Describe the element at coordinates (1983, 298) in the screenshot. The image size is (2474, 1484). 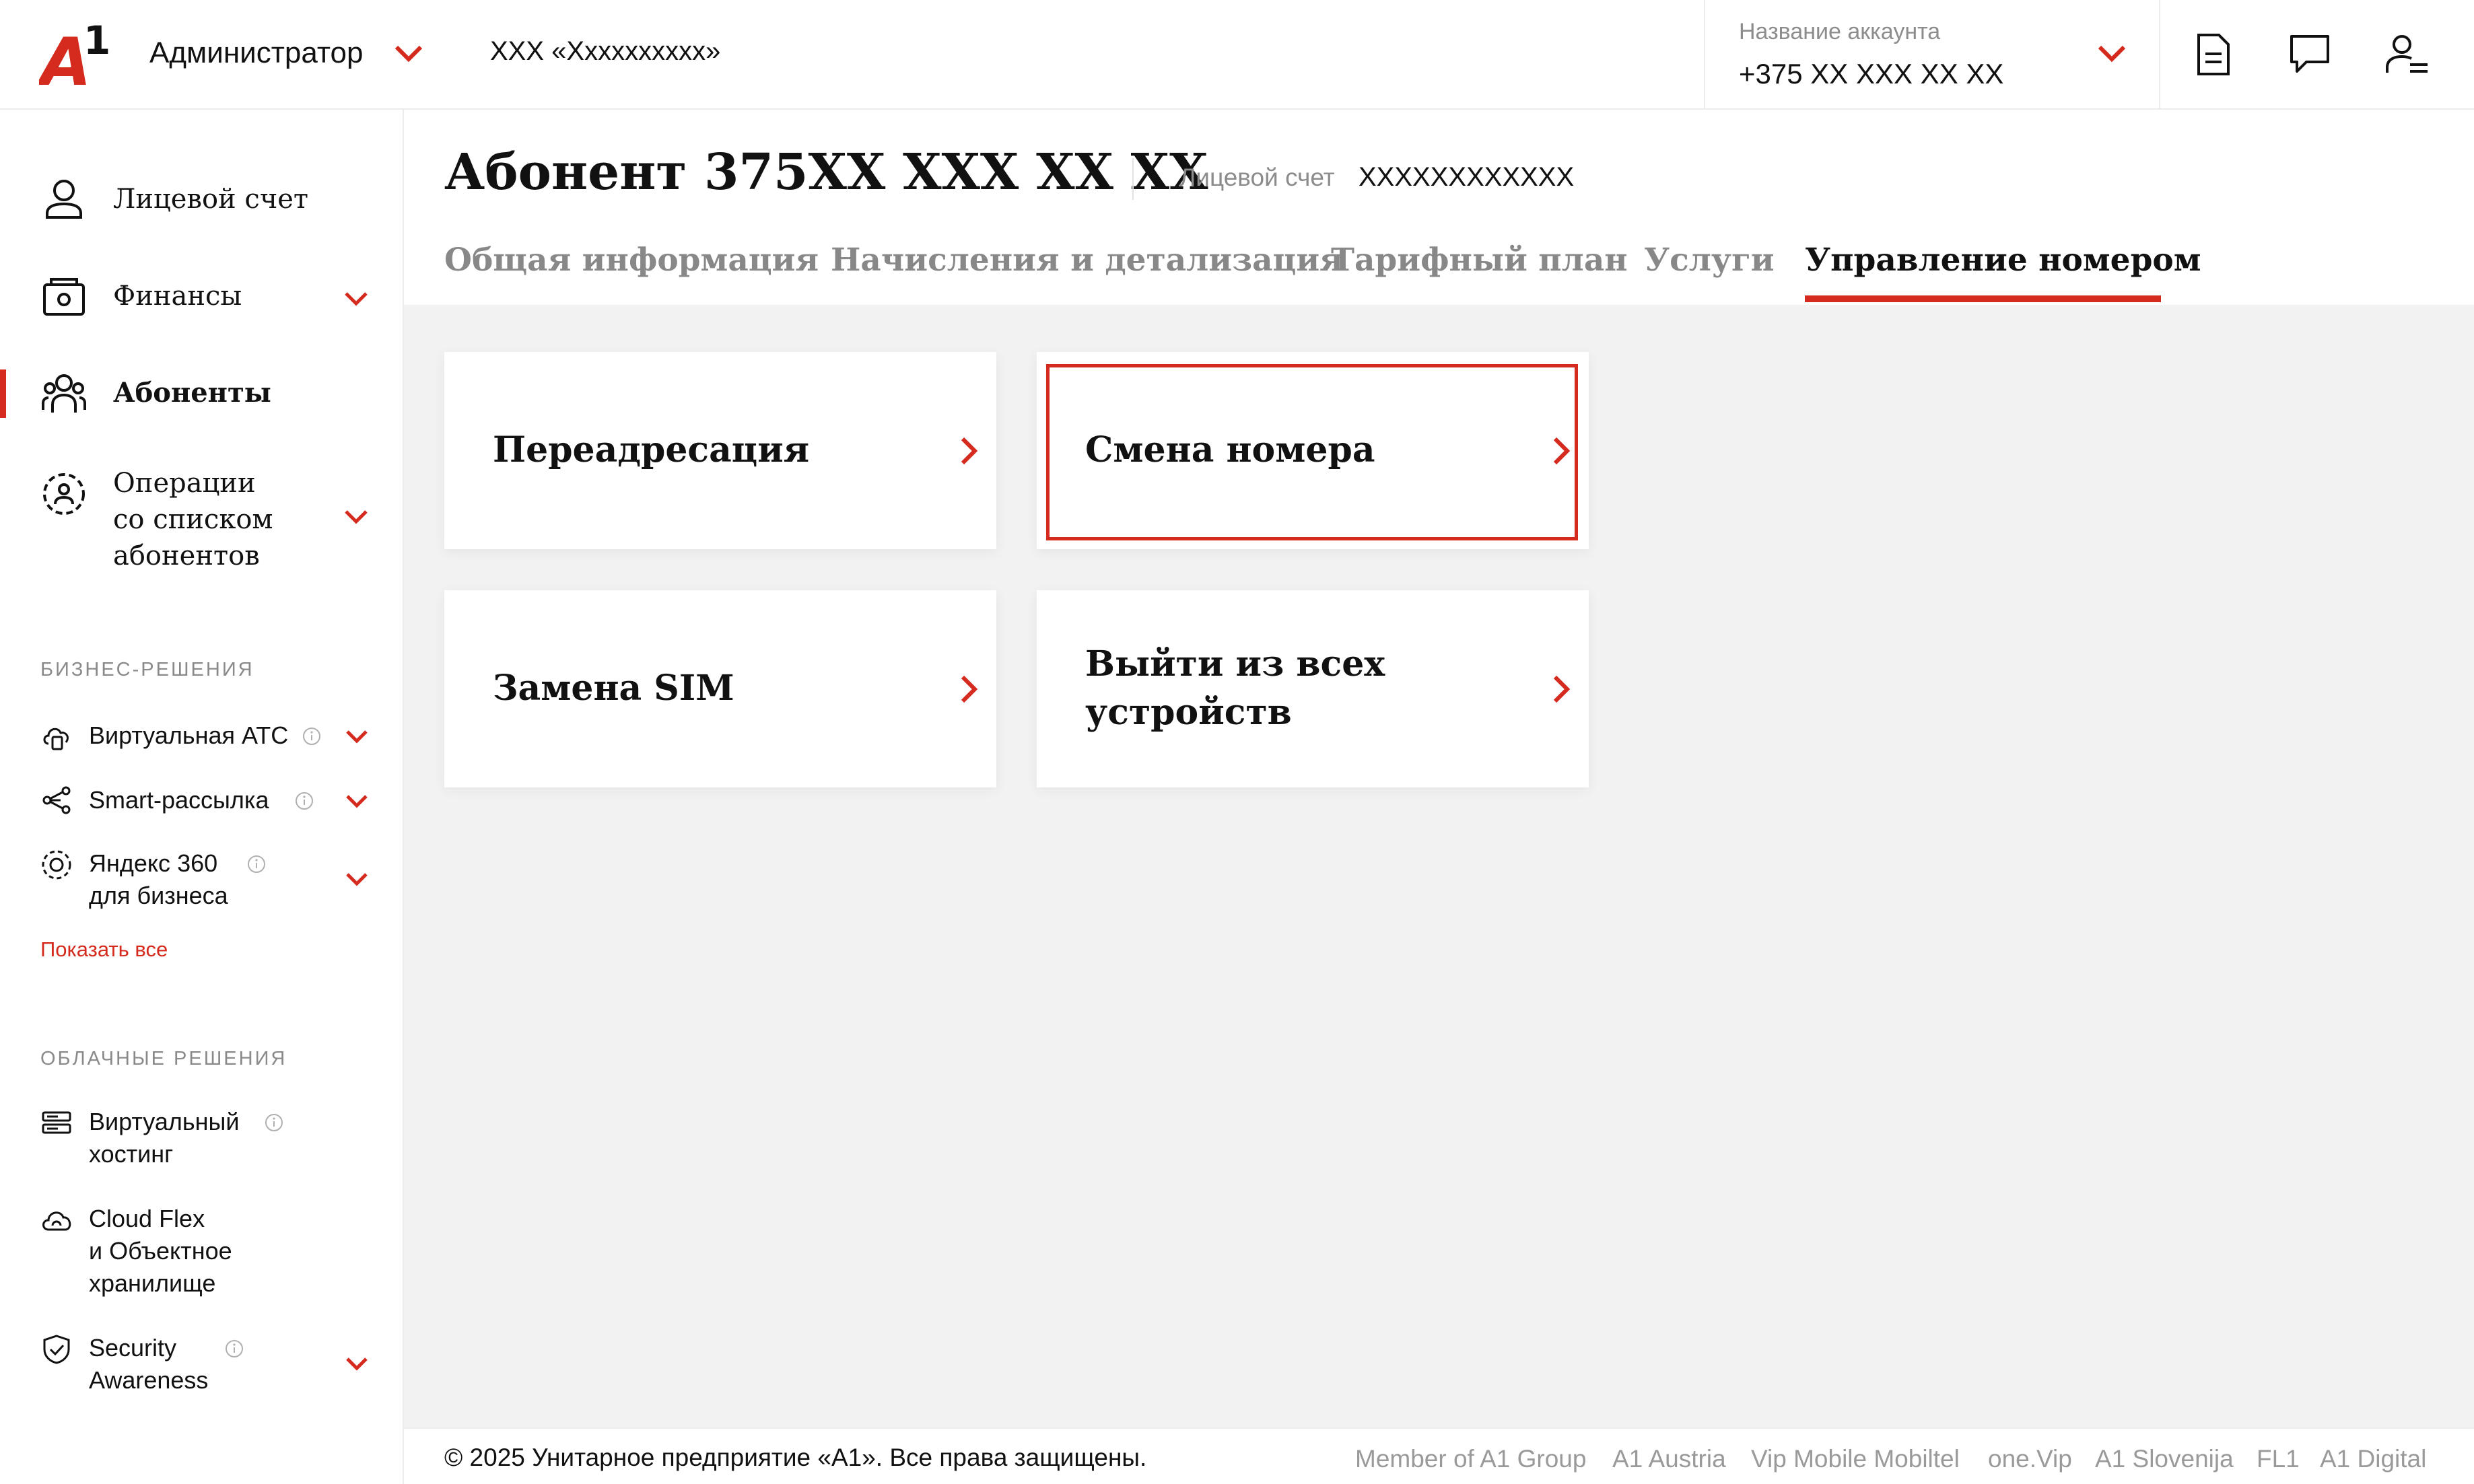
I see `active-tab-indicator` at that location.